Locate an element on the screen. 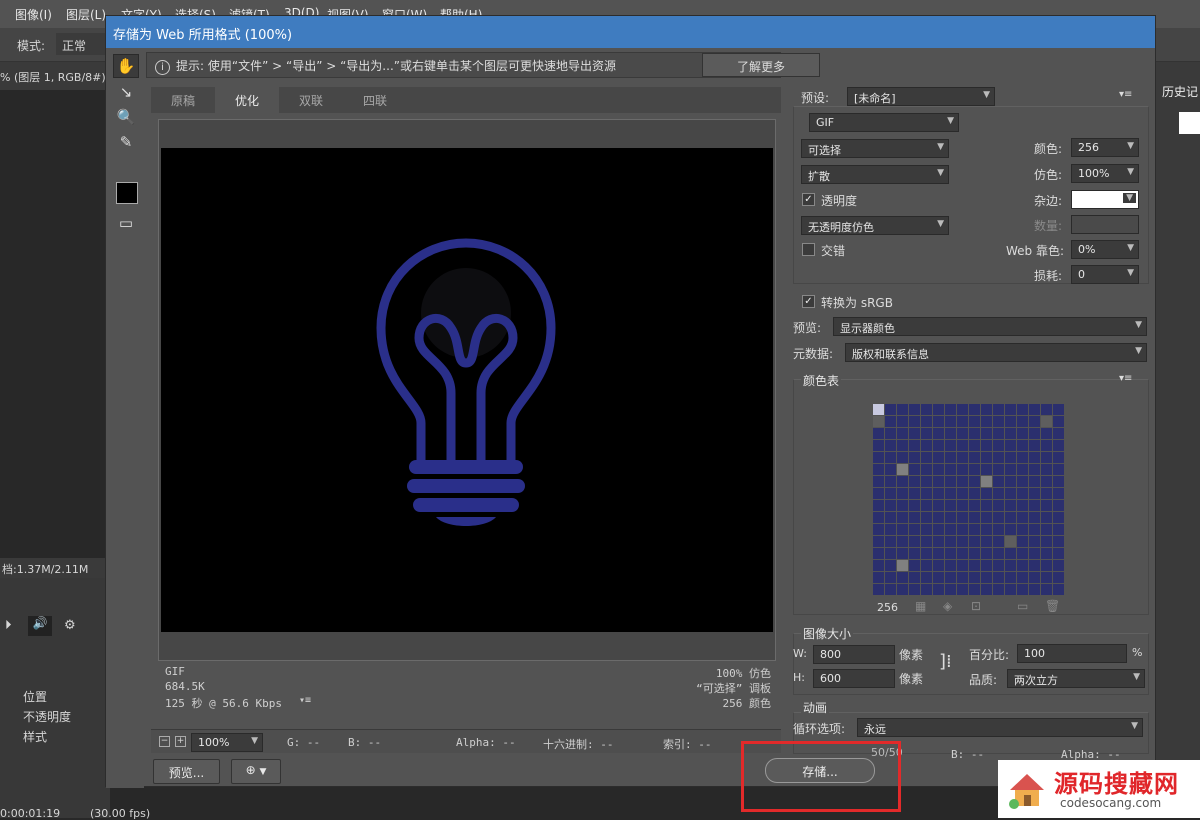 The height and width of the screenshot is (820, 1200). preset-menu-icon: ▾≡ is located at coordinates (1125, 94).